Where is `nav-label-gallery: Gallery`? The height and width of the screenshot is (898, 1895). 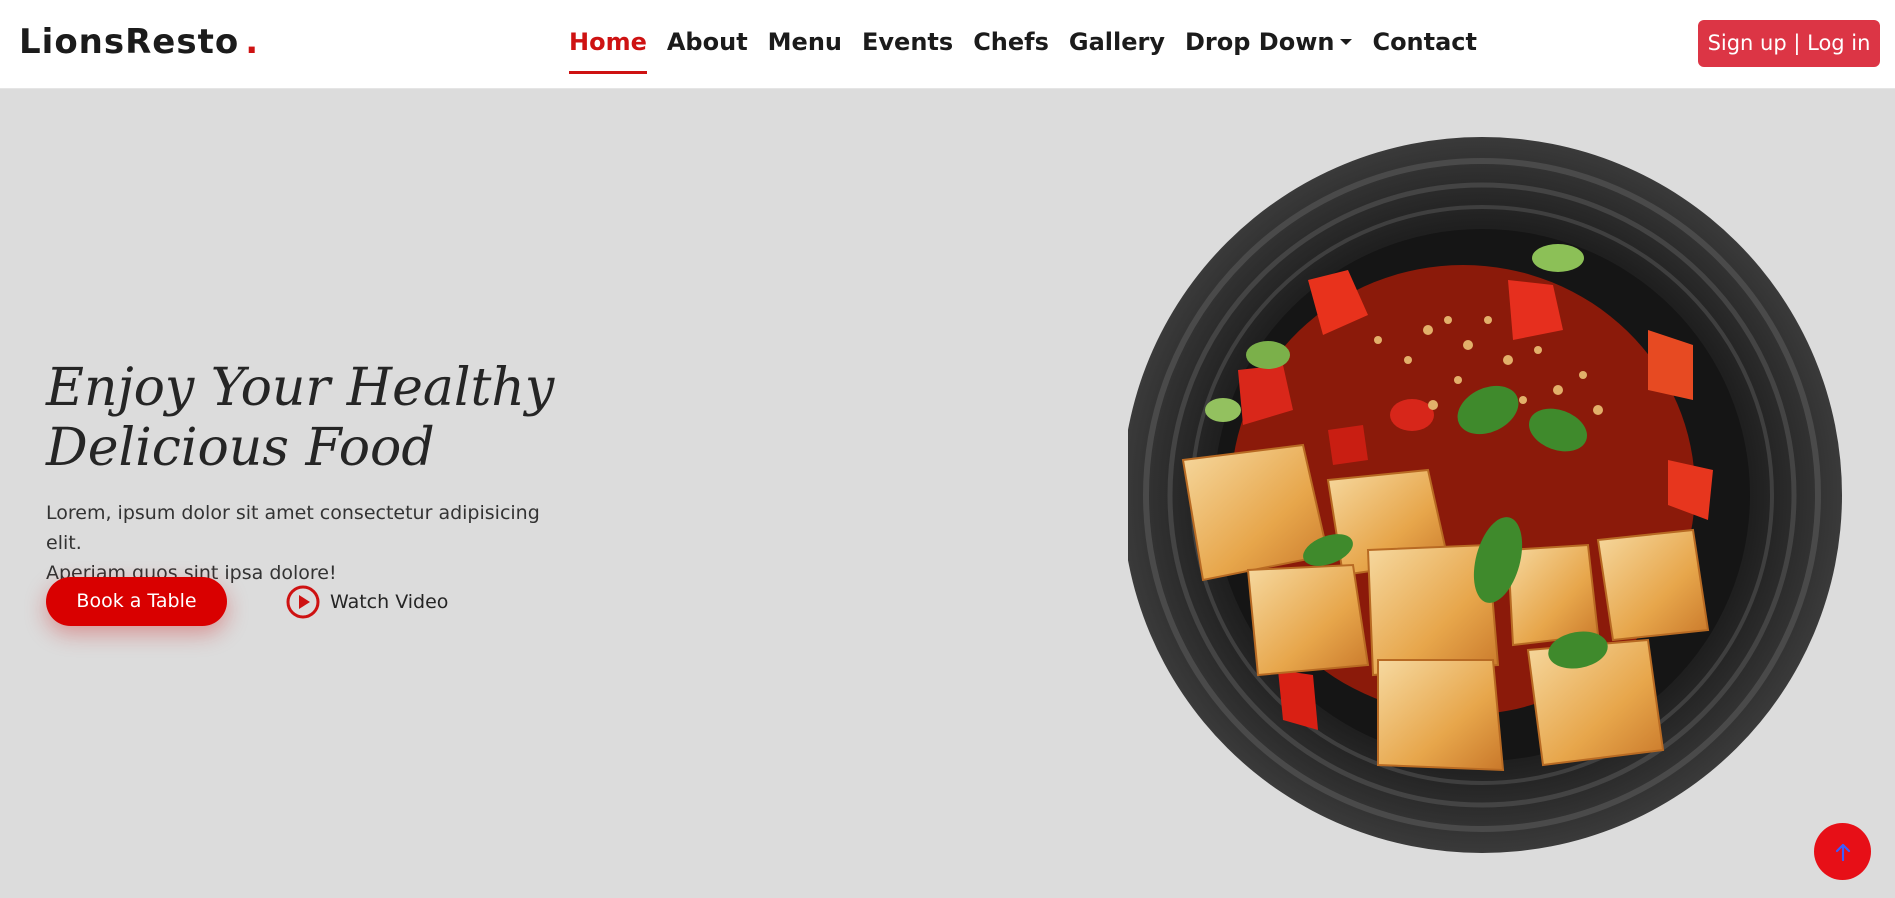 nav-label-gallery: Gallery is located at coordinates (1116, 42).